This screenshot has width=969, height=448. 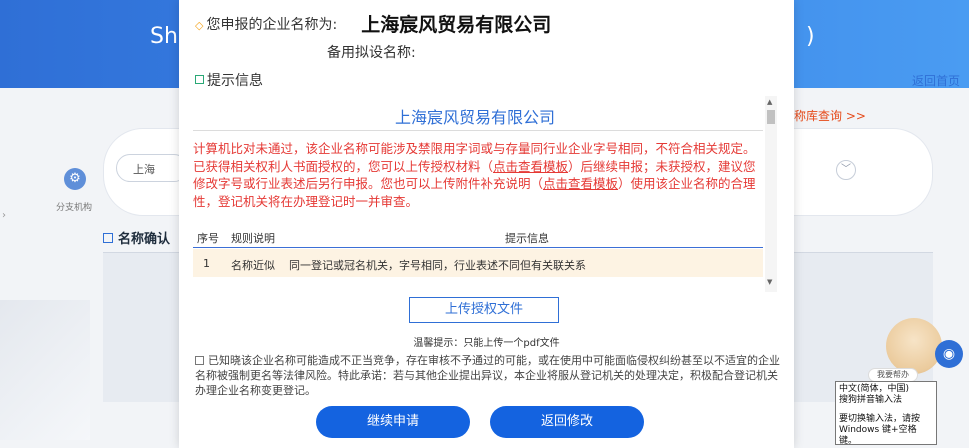 What do you see at coordinates (914, 346) in the screenshot?
I see `assistant-mascot-icon` at bounding box center [914, 346].